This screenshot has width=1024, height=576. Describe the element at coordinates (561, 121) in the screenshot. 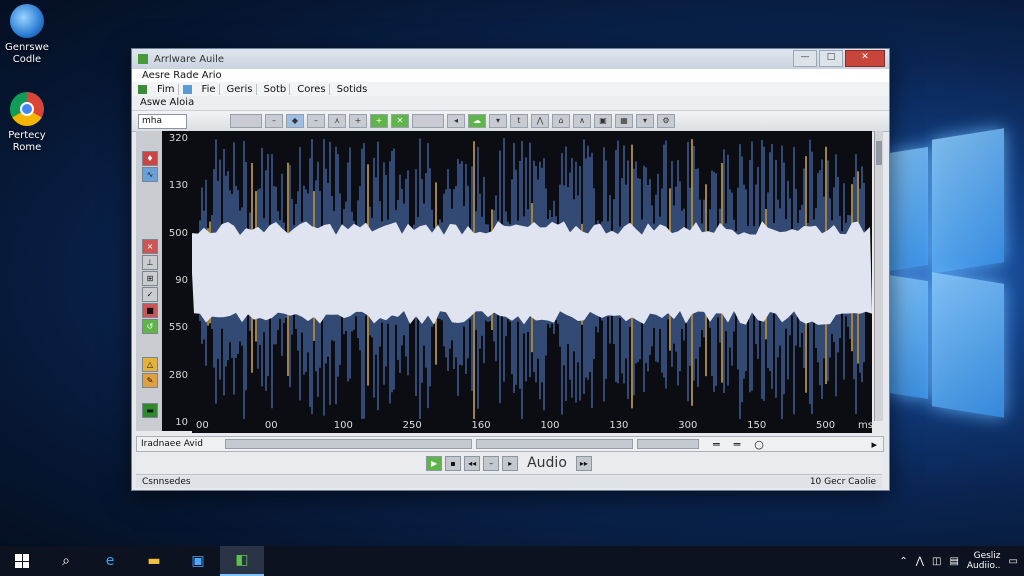

I see `envelope-icon: ⌂` at that location.